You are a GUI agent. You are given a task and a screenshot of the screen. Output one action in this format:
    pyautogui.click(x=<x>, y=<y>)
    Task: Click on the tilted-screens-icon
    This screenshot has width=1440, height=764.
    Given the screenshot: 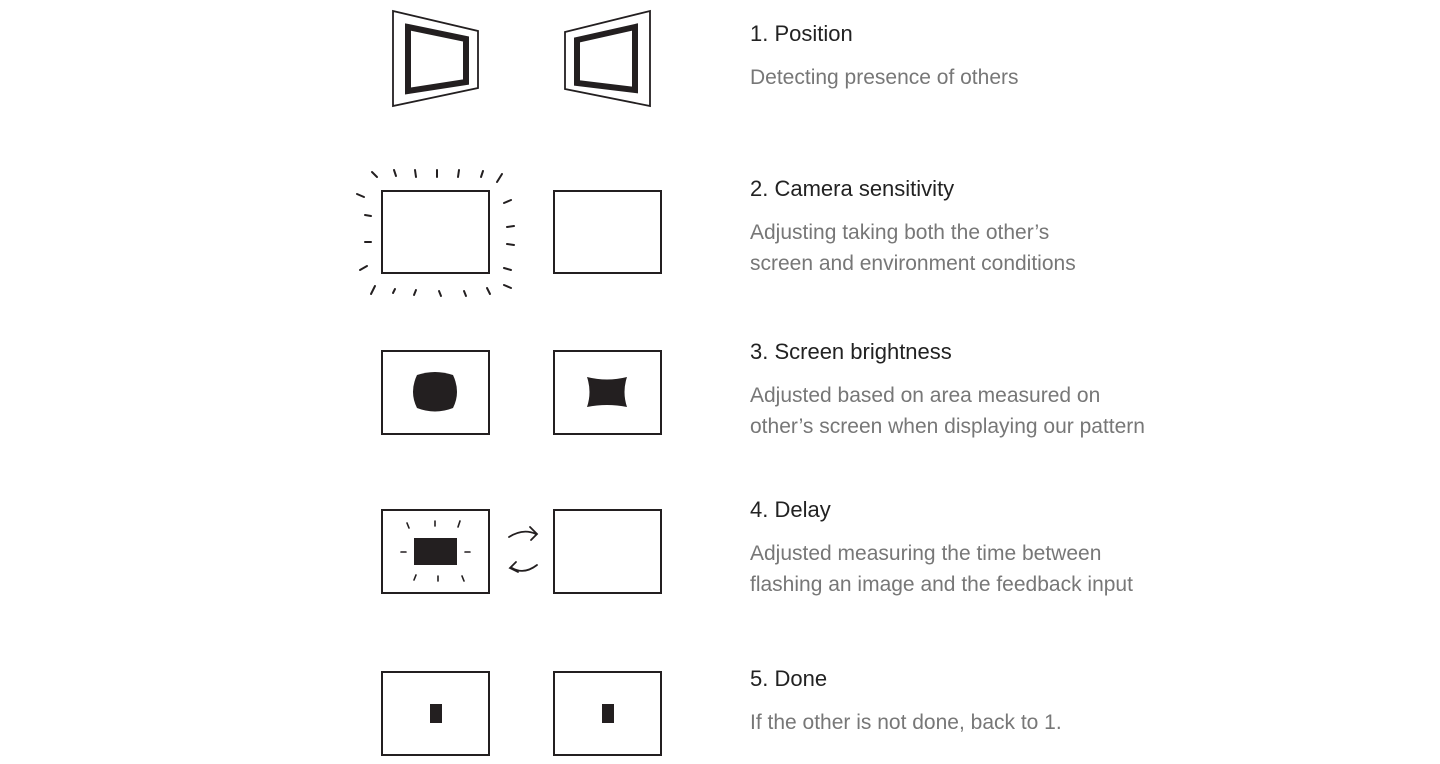 What is the action you would take?
    pyautogui.click(x=521, y=58)
    